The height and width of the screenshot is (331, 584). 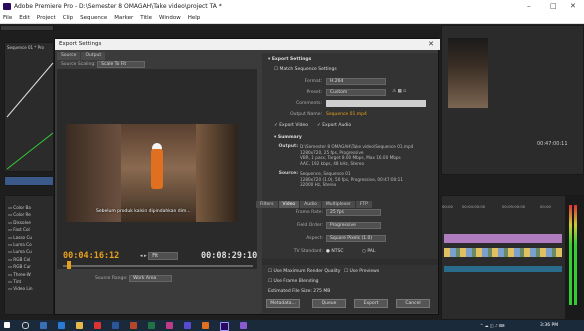 I want to click on export-settings-header: ▾ Export Settings, so click(x=289, y=59).